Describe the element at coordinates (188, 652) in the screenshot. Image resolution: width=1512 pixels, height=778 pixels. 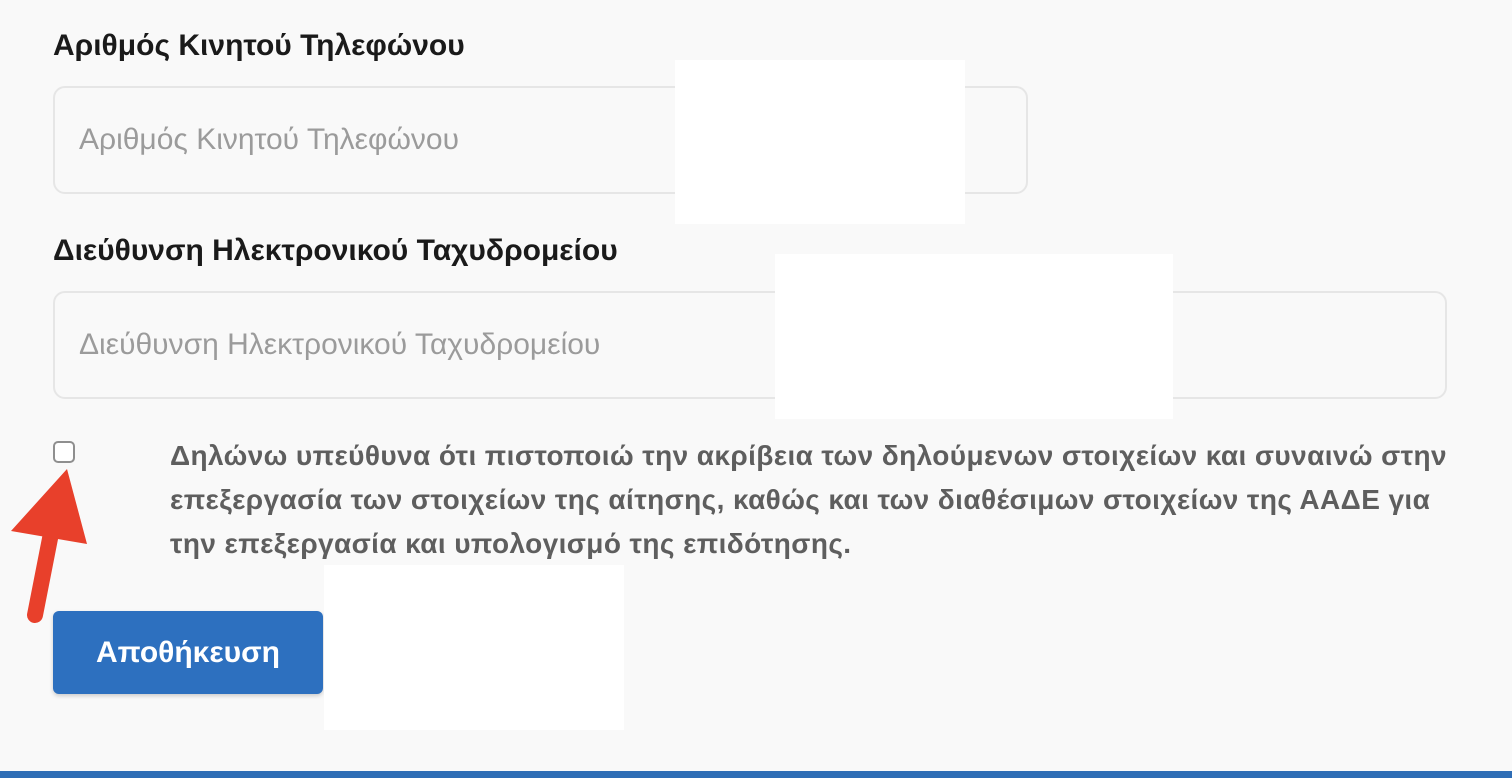
I see `save-button: Αποθήκευση` at that location.